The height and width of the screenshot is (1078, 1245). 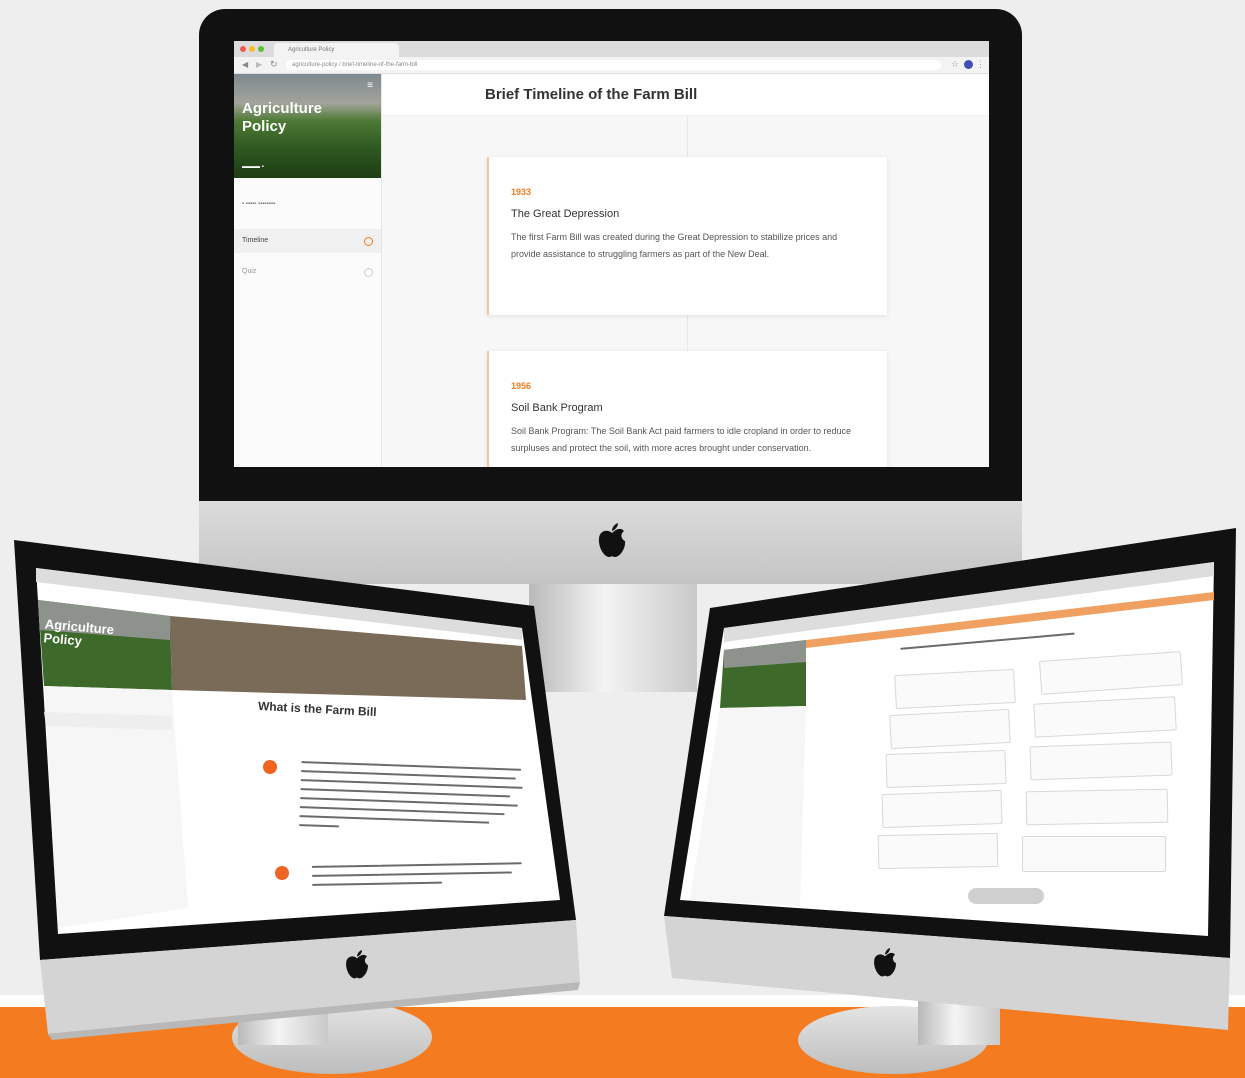 I want to click on submit-button, so click(x=1006, y=896).